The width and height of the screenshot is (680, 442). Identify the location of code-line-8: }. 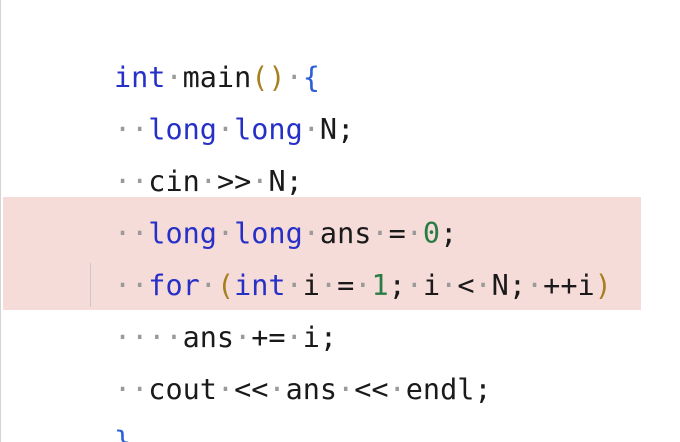
(66, 403).